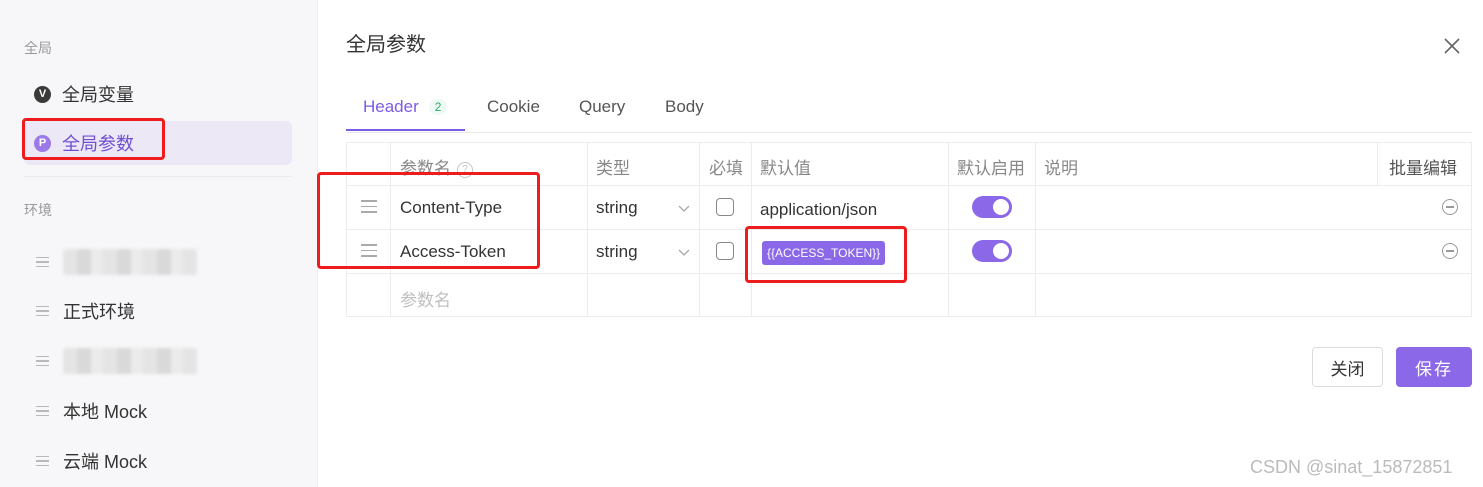 This screenshot has height=487, width=1483. Describe the element at coordinates (465, 169) in the screenshot. I see `help-icon: ?` at that location.